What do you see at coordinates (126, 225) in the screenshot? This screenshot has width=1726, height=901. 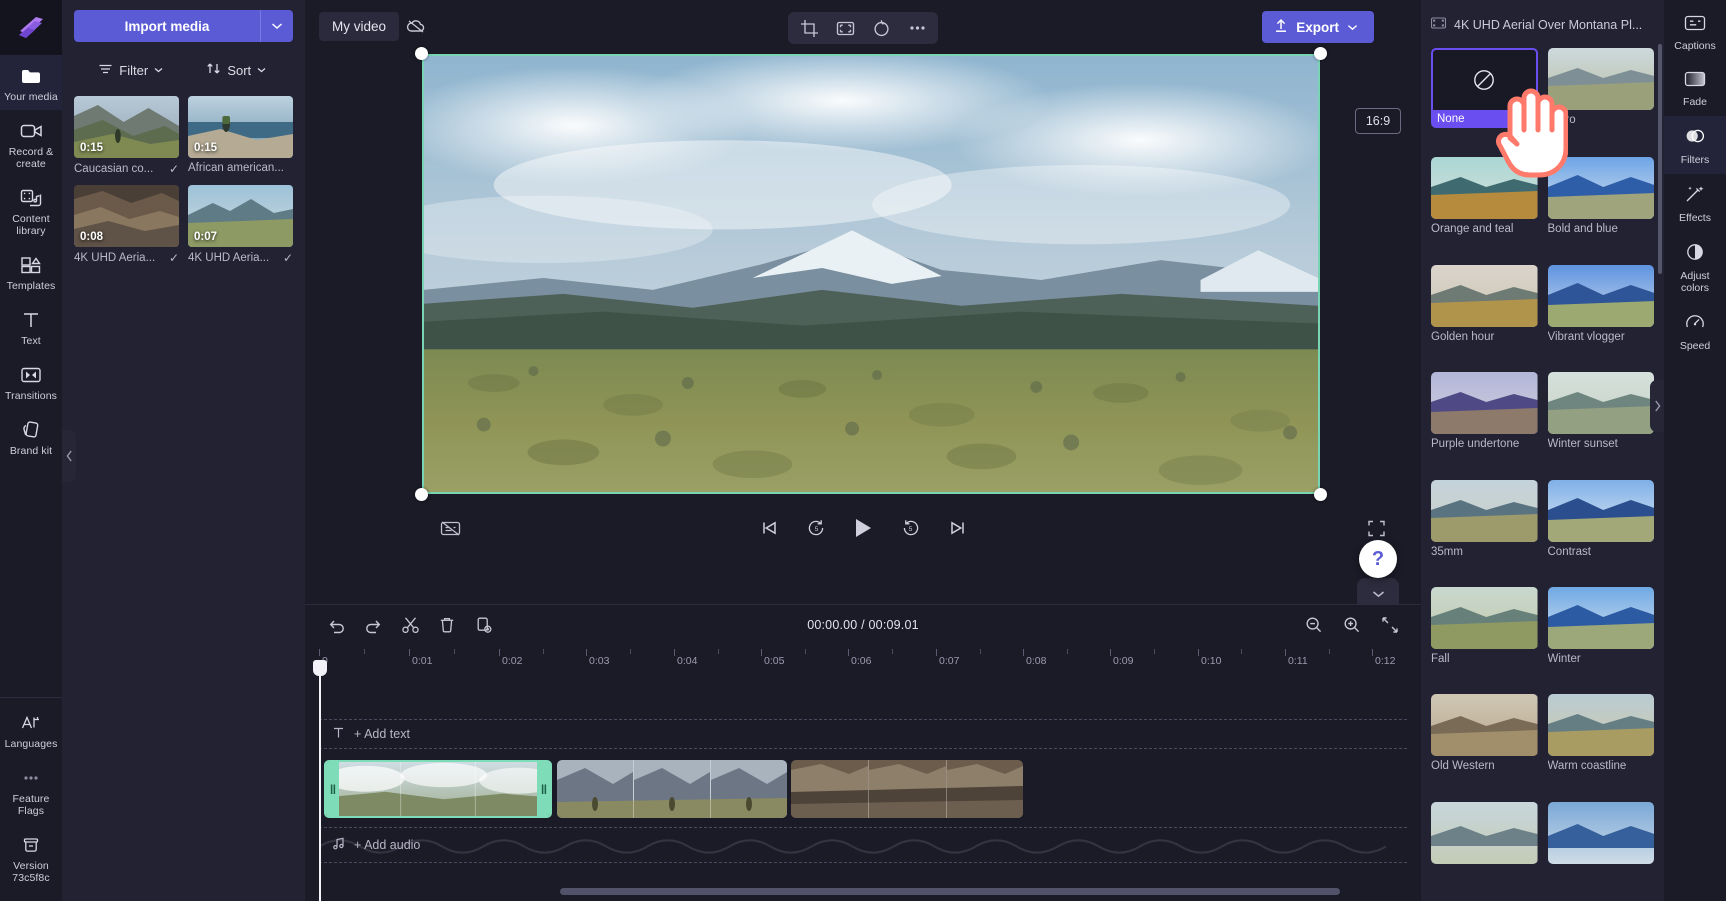 I see `media-item: 0:08 4K UHD Aeria... ✓` at bounding box center [126, 225].